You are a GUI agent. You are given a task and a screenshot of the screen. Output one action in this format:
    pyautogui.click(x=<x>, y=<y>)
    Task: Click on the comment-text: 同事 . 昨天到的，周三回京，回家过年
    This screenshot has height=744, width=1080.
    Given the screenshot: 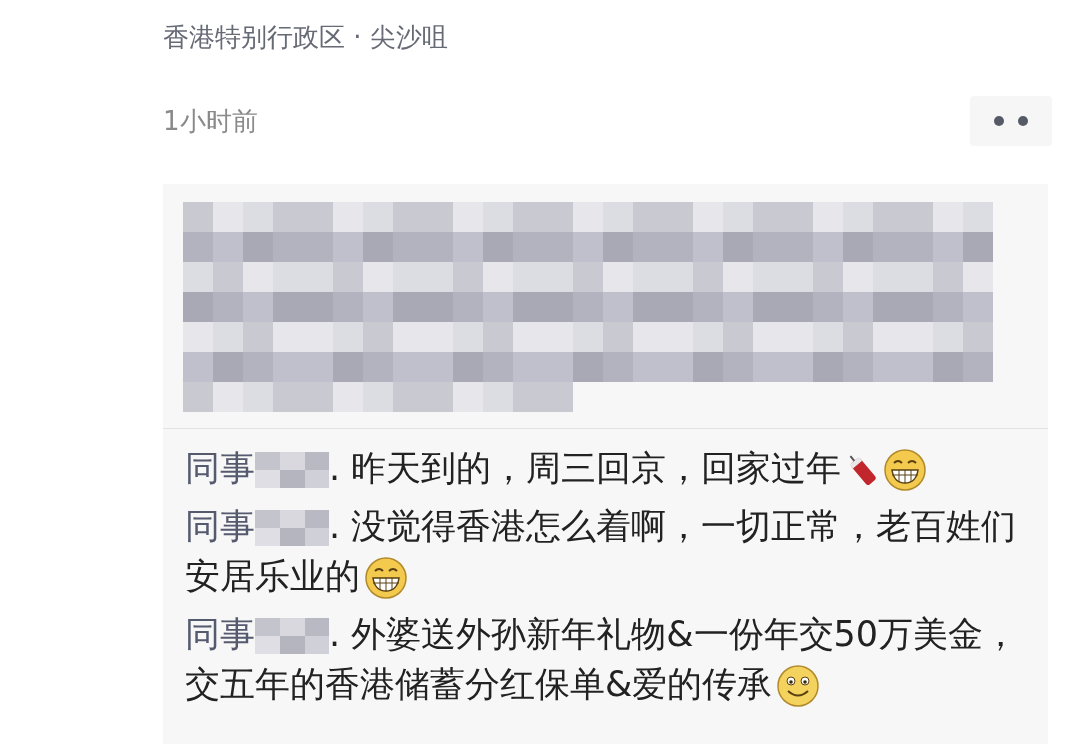 What is the action you would take?
    pyautogui.click(x=602, y=468)
    